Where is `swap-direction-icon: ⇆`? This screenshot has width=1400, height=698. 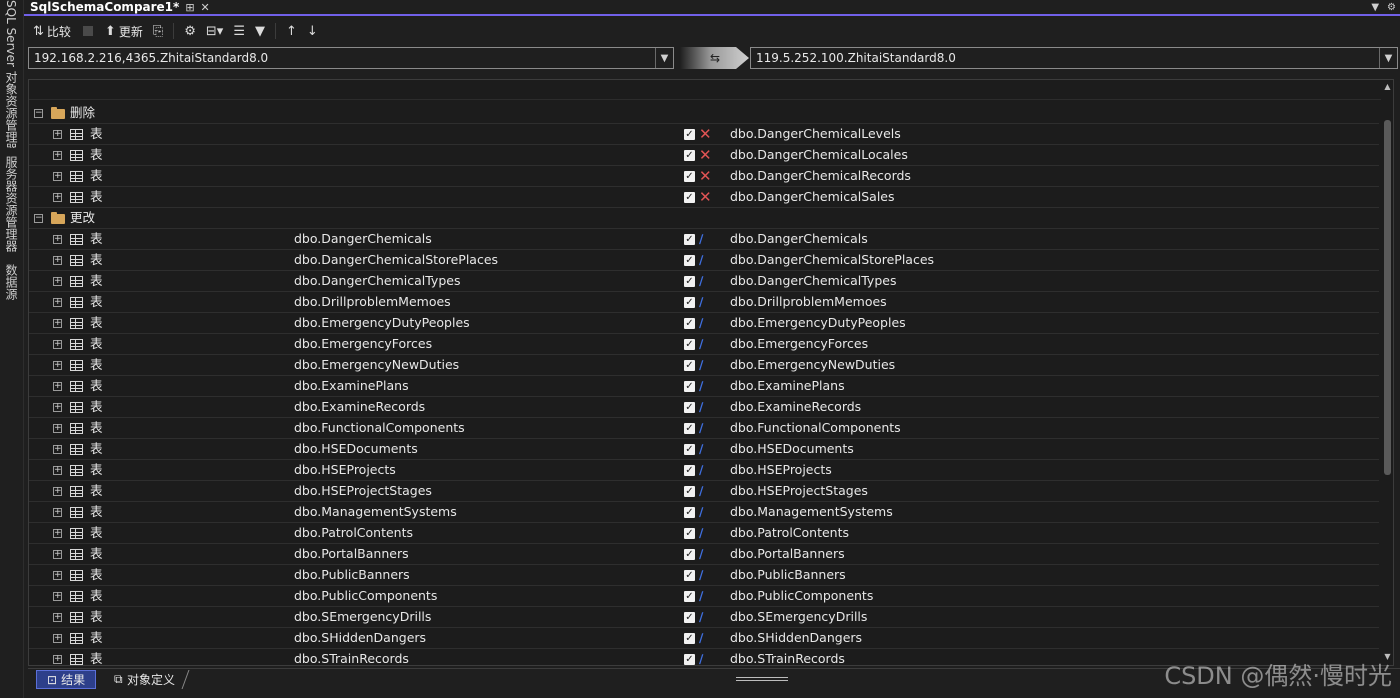
swap-direction-icon: ⇆ is located at coordinates (715, 58).